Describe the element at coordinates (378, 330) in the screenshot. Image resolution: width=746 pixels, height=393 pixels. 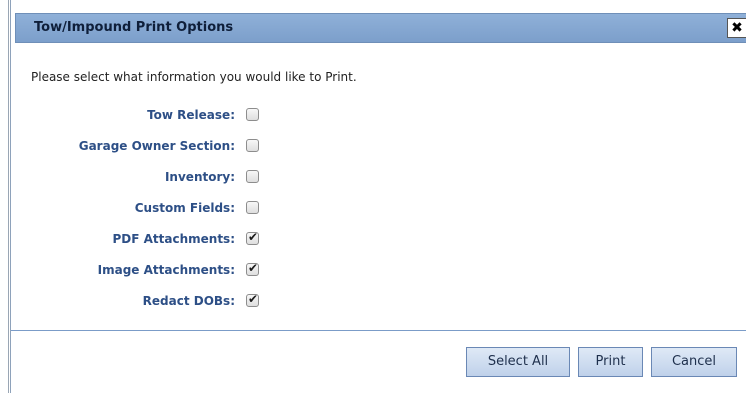
I see `footer-divider` at that location.